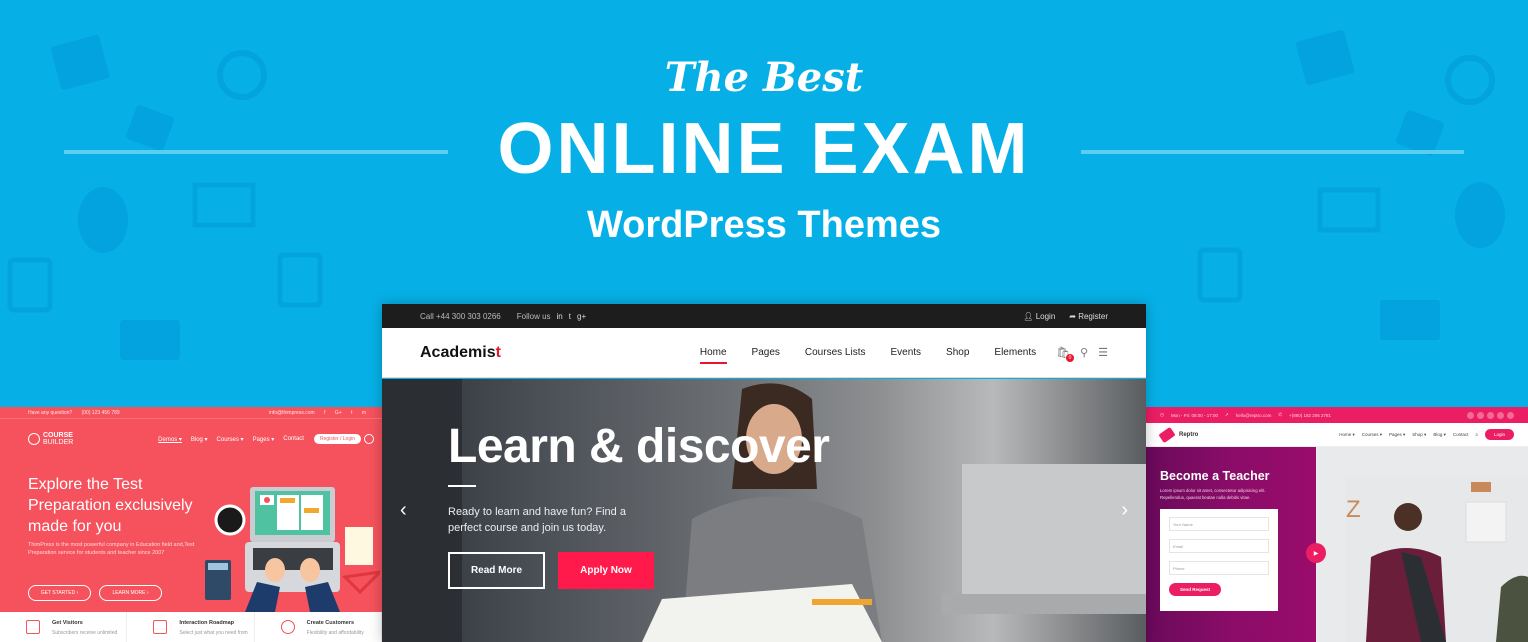 The height and width of the screenshot is (642, 1528). What do you see at coordinates (1124, 510) in the screenshot?
I see `slider-next-arrow-icon: ›` at bounding box center [1124, 510].